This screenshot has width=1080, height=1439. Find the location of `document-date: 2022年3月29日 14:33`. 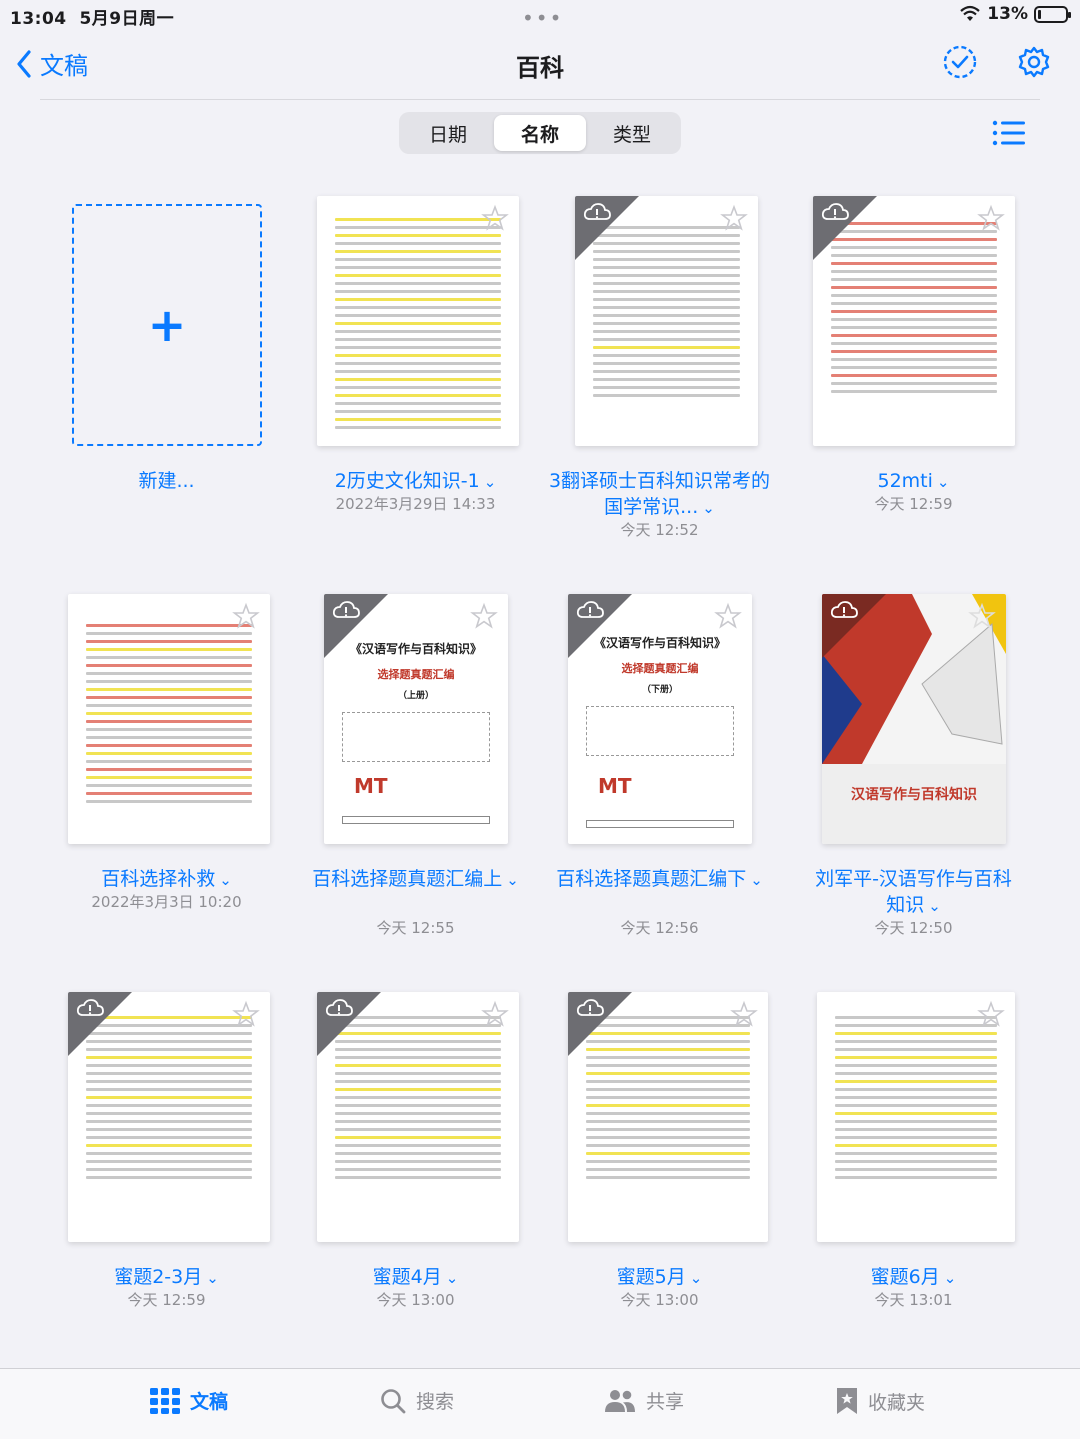

document-date: 2022年3月29日 14:33 is located at coordinates (415, 504).